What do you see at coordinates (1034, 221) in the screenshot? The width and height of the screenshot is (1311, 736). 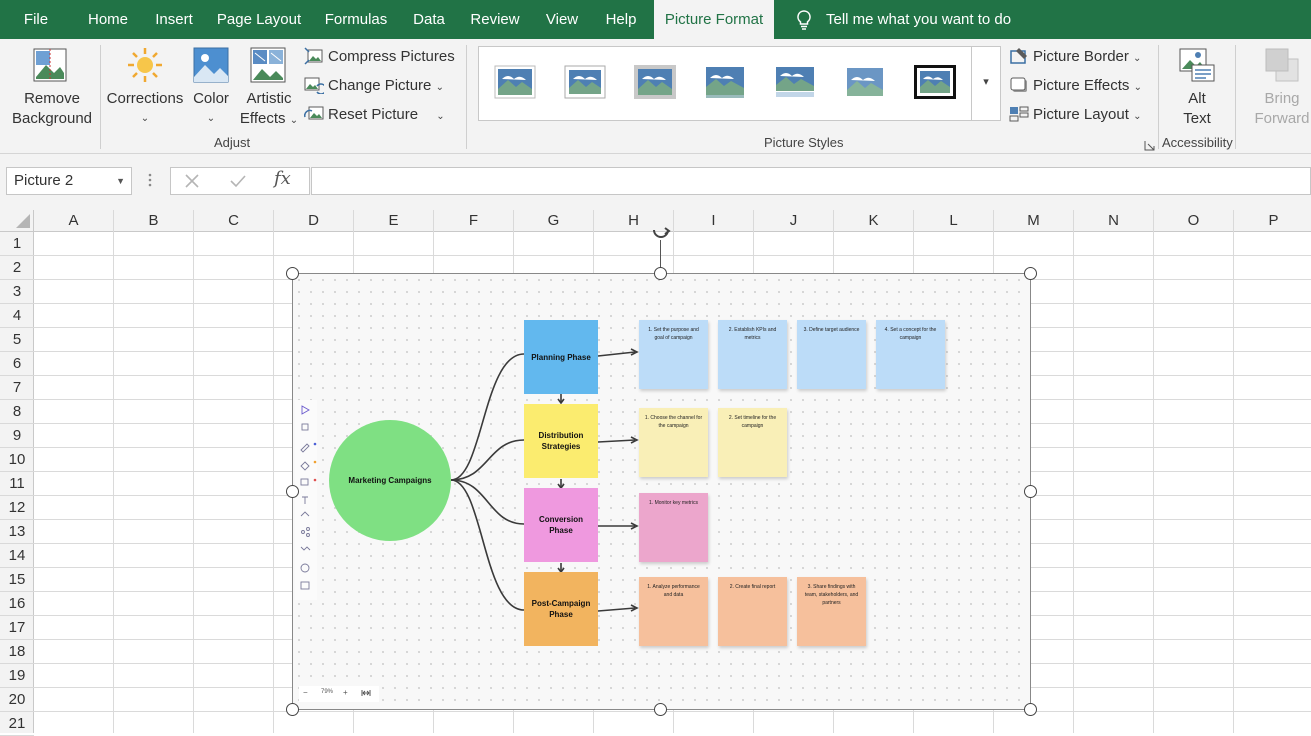 I see `column-header: M` at bounding box center [1034, 221].